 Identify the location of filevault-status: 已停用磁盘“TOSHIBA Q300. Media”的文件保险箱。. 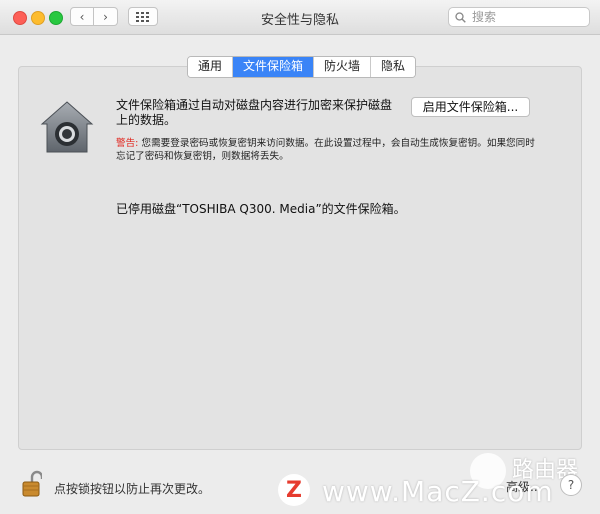
(261, 209).